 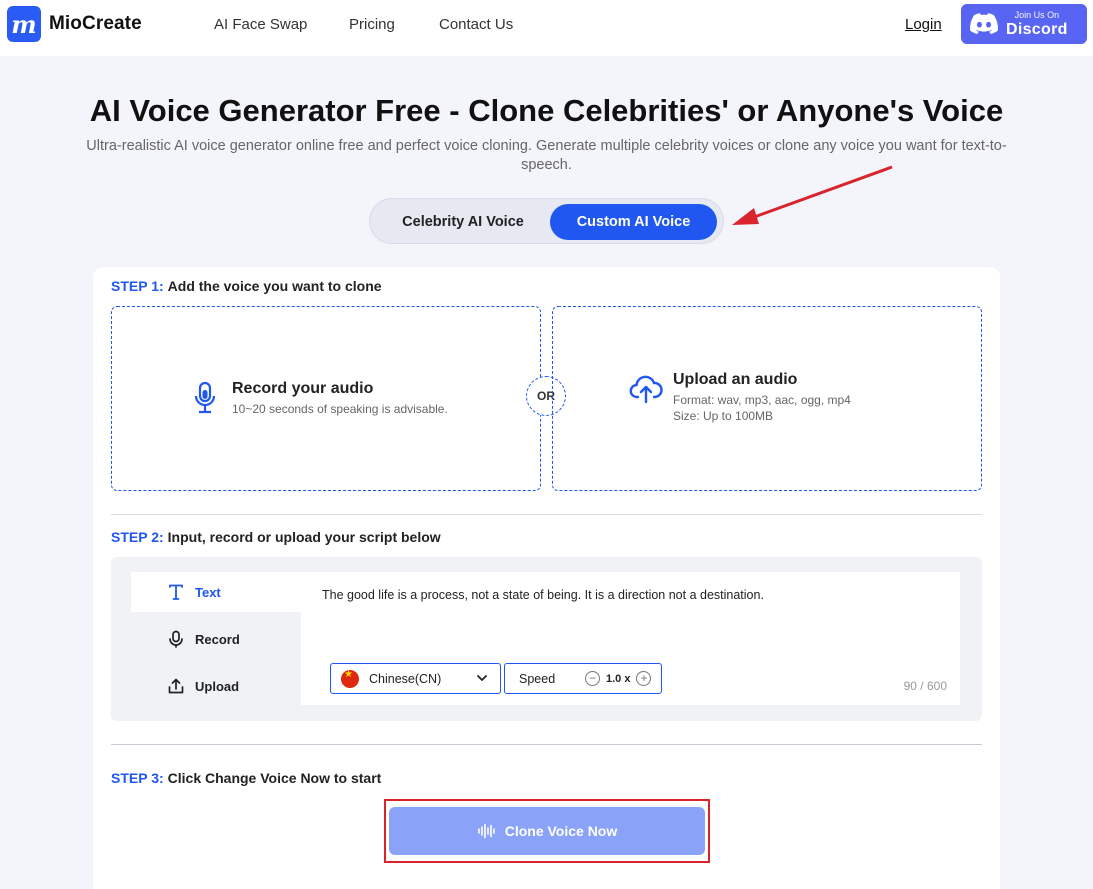 I want to click on tab-celebrity-ai-voice: Celebrity AI Voice, so click(x=463, y=222).